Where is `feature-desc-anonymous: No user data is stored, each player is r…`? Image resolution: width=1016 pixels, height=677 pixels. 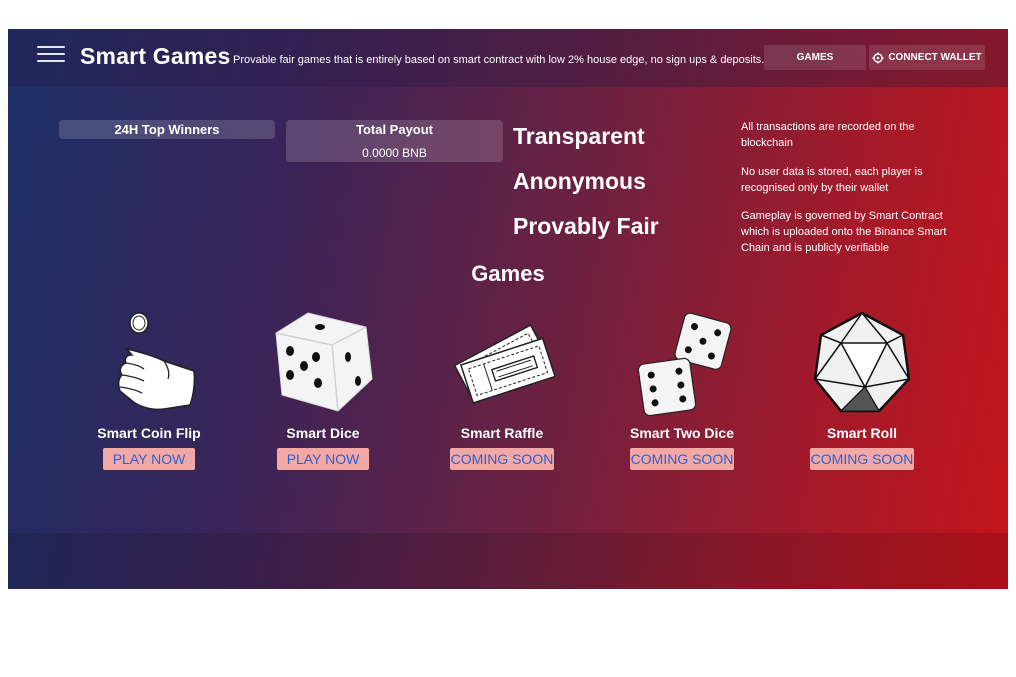
feature-desc-anonymous: No user data is stored, each player is r… is located at coordinates (832, 180).